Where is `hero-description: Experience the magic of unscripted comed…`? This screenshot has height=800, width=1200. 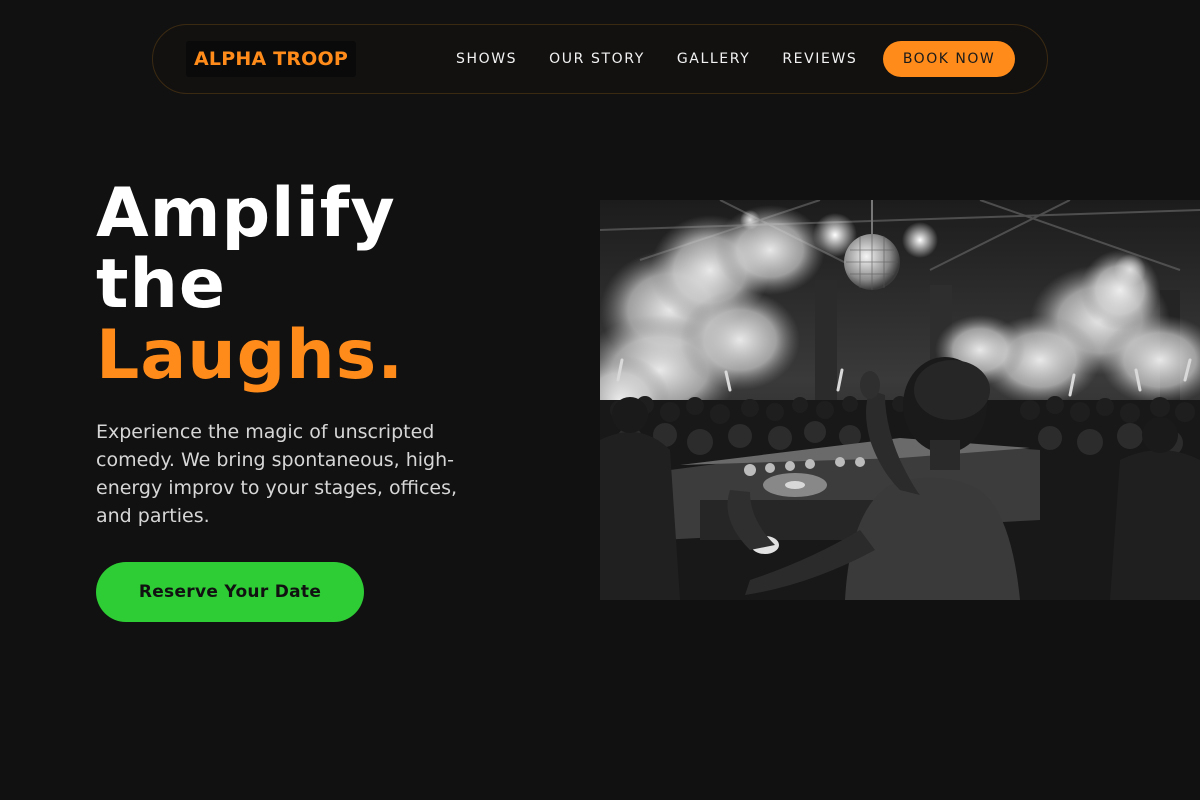 hero-description: Experience the magic of unscripted comed… is located at coordinates (277, 474).